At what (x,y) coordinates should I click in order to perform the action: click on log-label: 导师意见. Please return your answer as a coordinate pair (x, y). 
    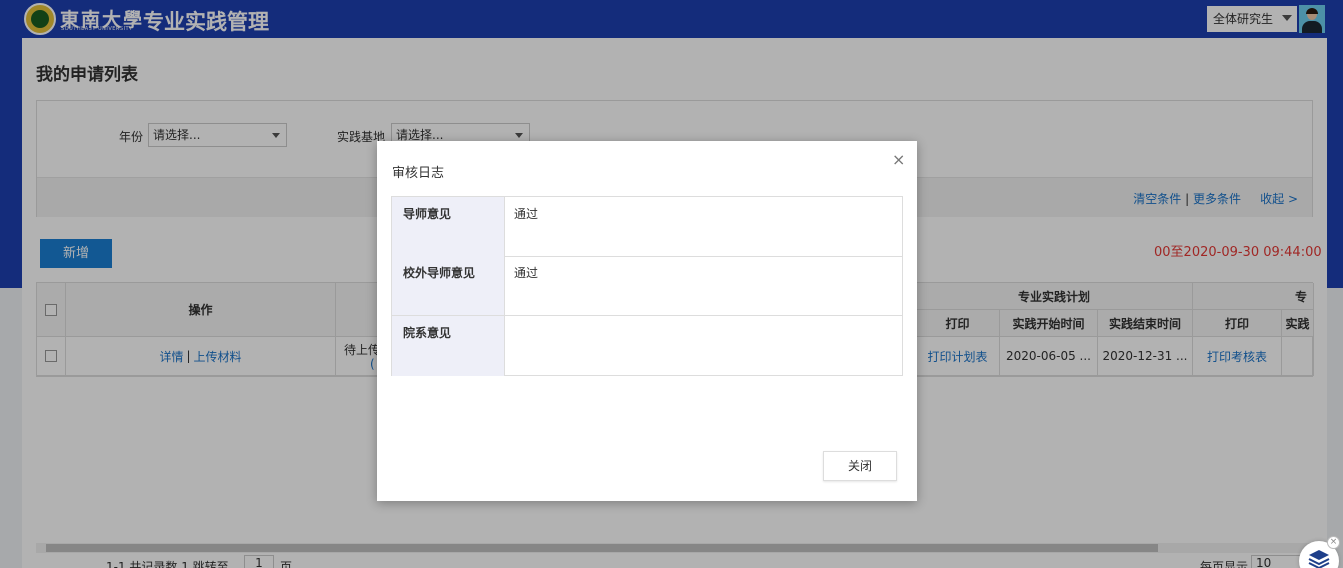
    Looking at the image, I should click on (448, 226).